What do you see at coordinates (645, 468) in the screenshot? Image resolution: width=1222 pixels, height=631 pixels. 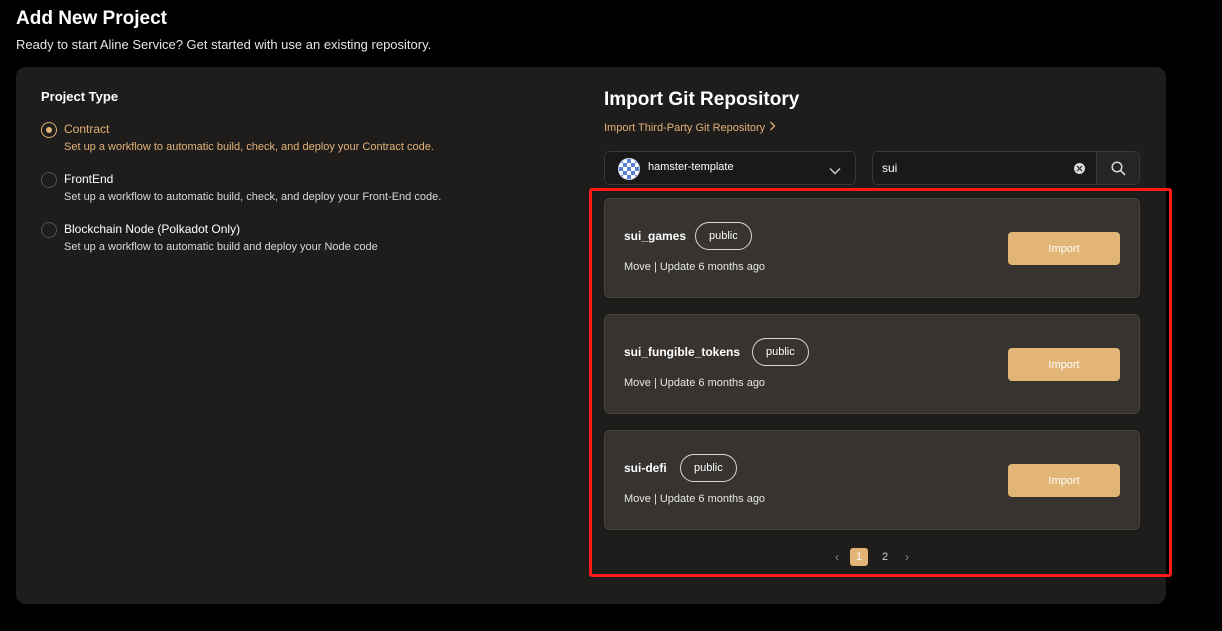 I see `repo-name: sui-defi` at bounding box center [645, 468].